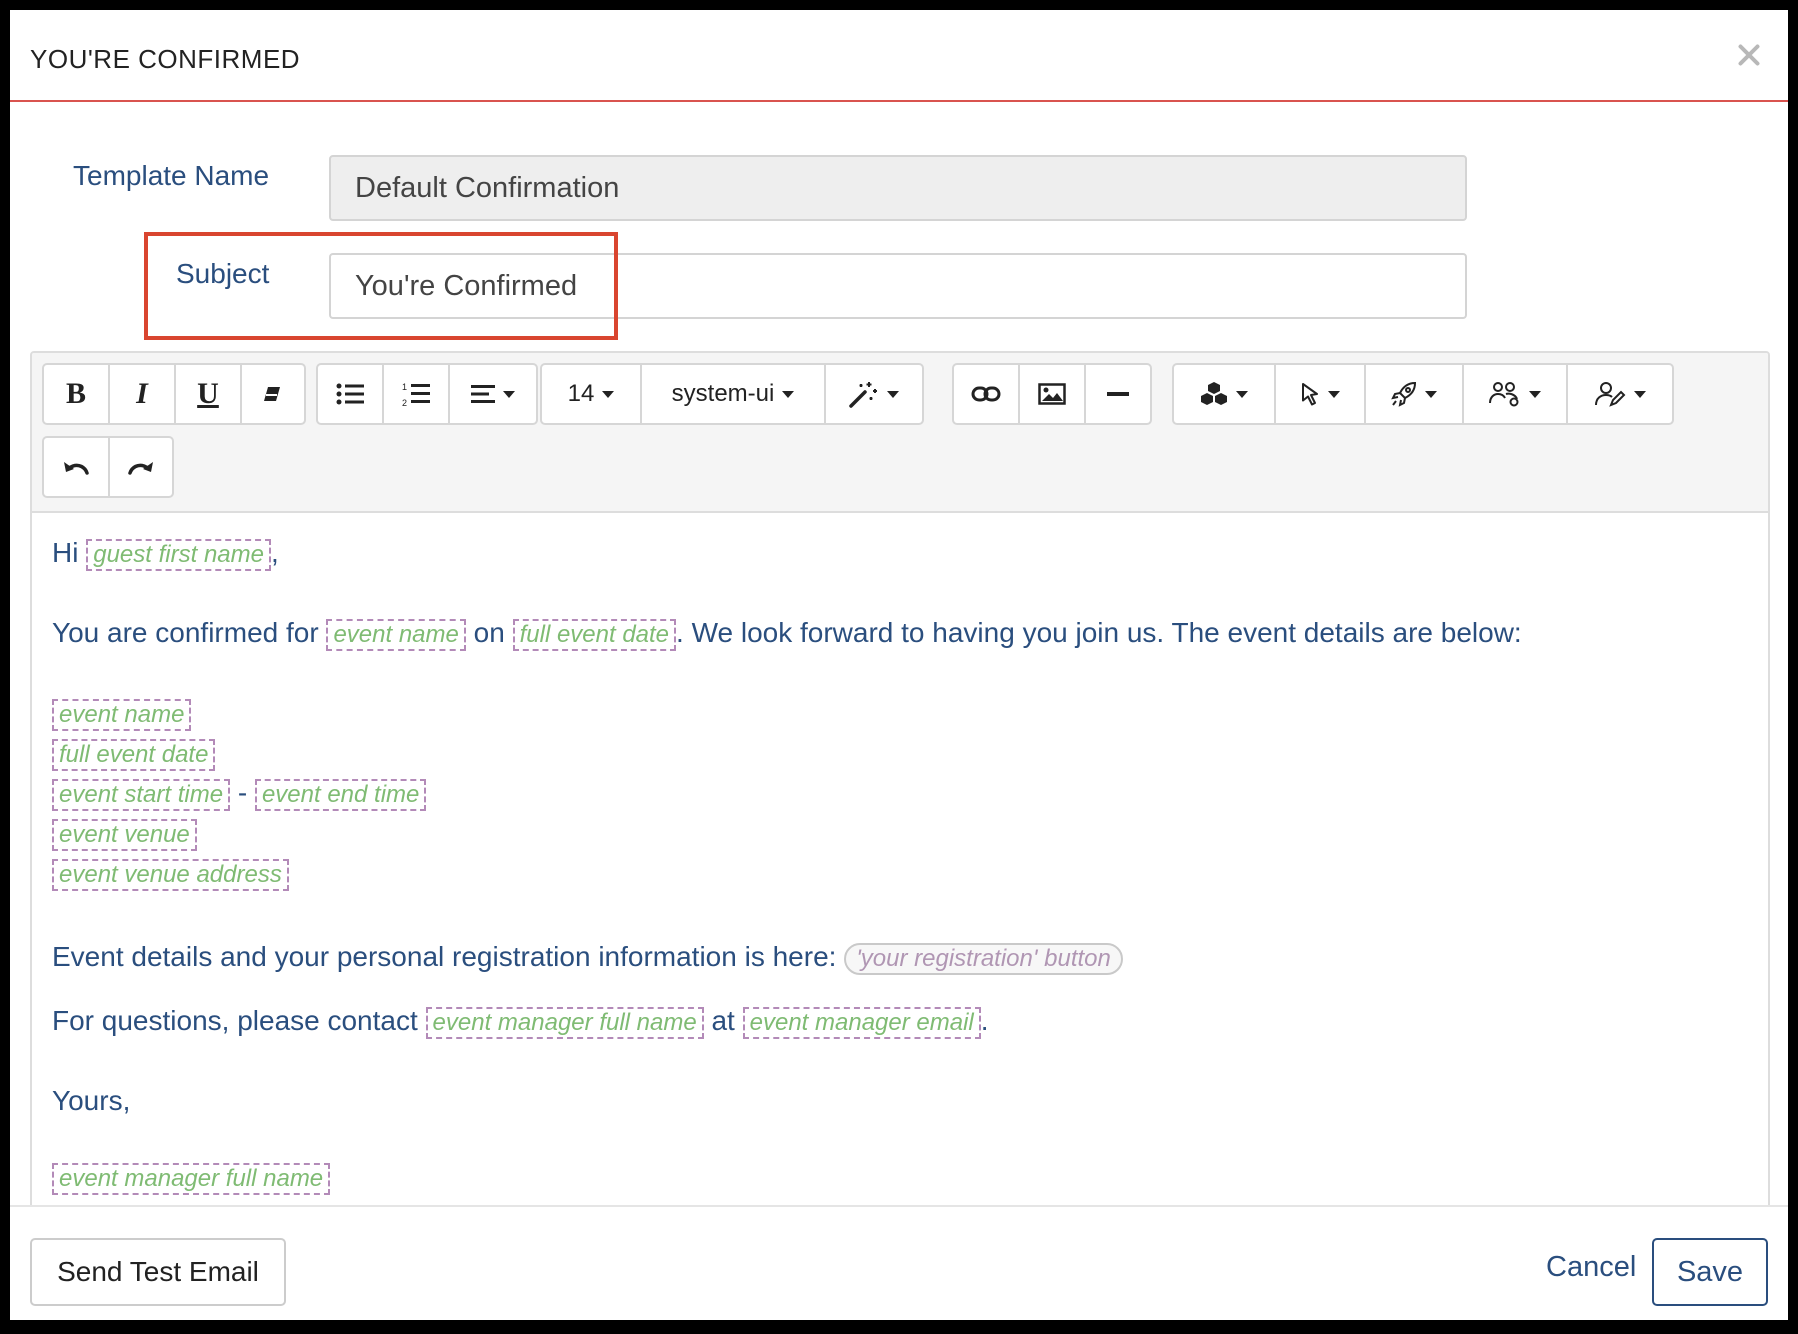 Image resolution: width=1798 pixels, height=1334 pixels. I want to click on attendees-dropdown, so click(1516, 394).